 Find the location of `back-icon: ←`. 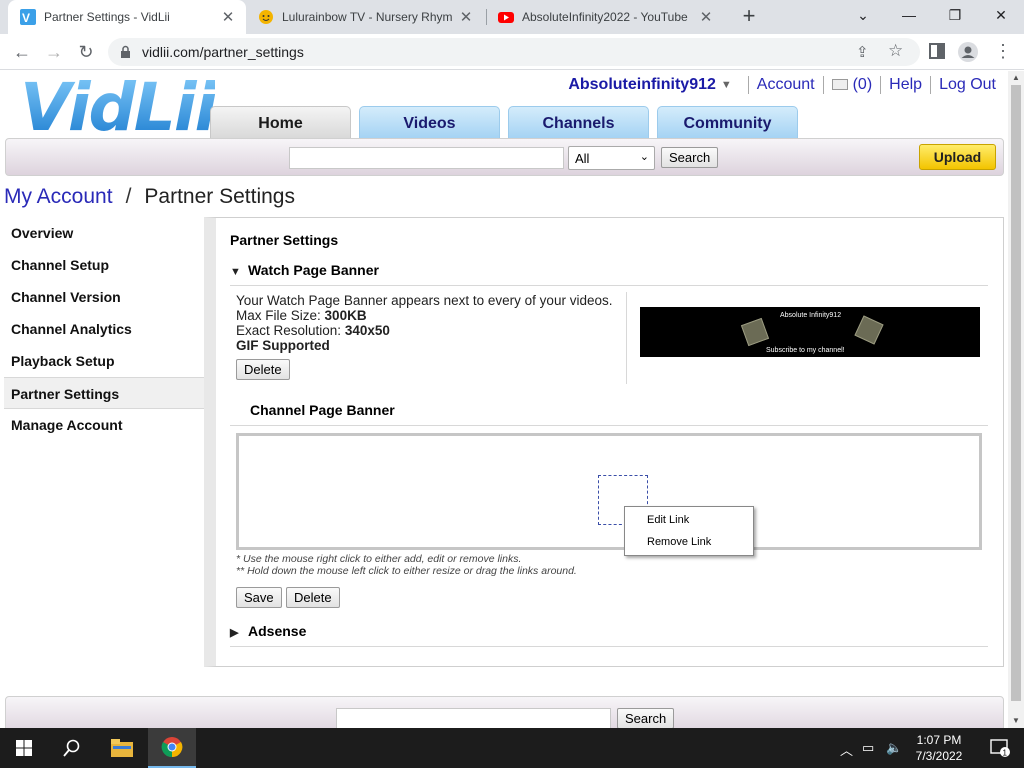

back-icon: ← is located at coordinates (22, 52).